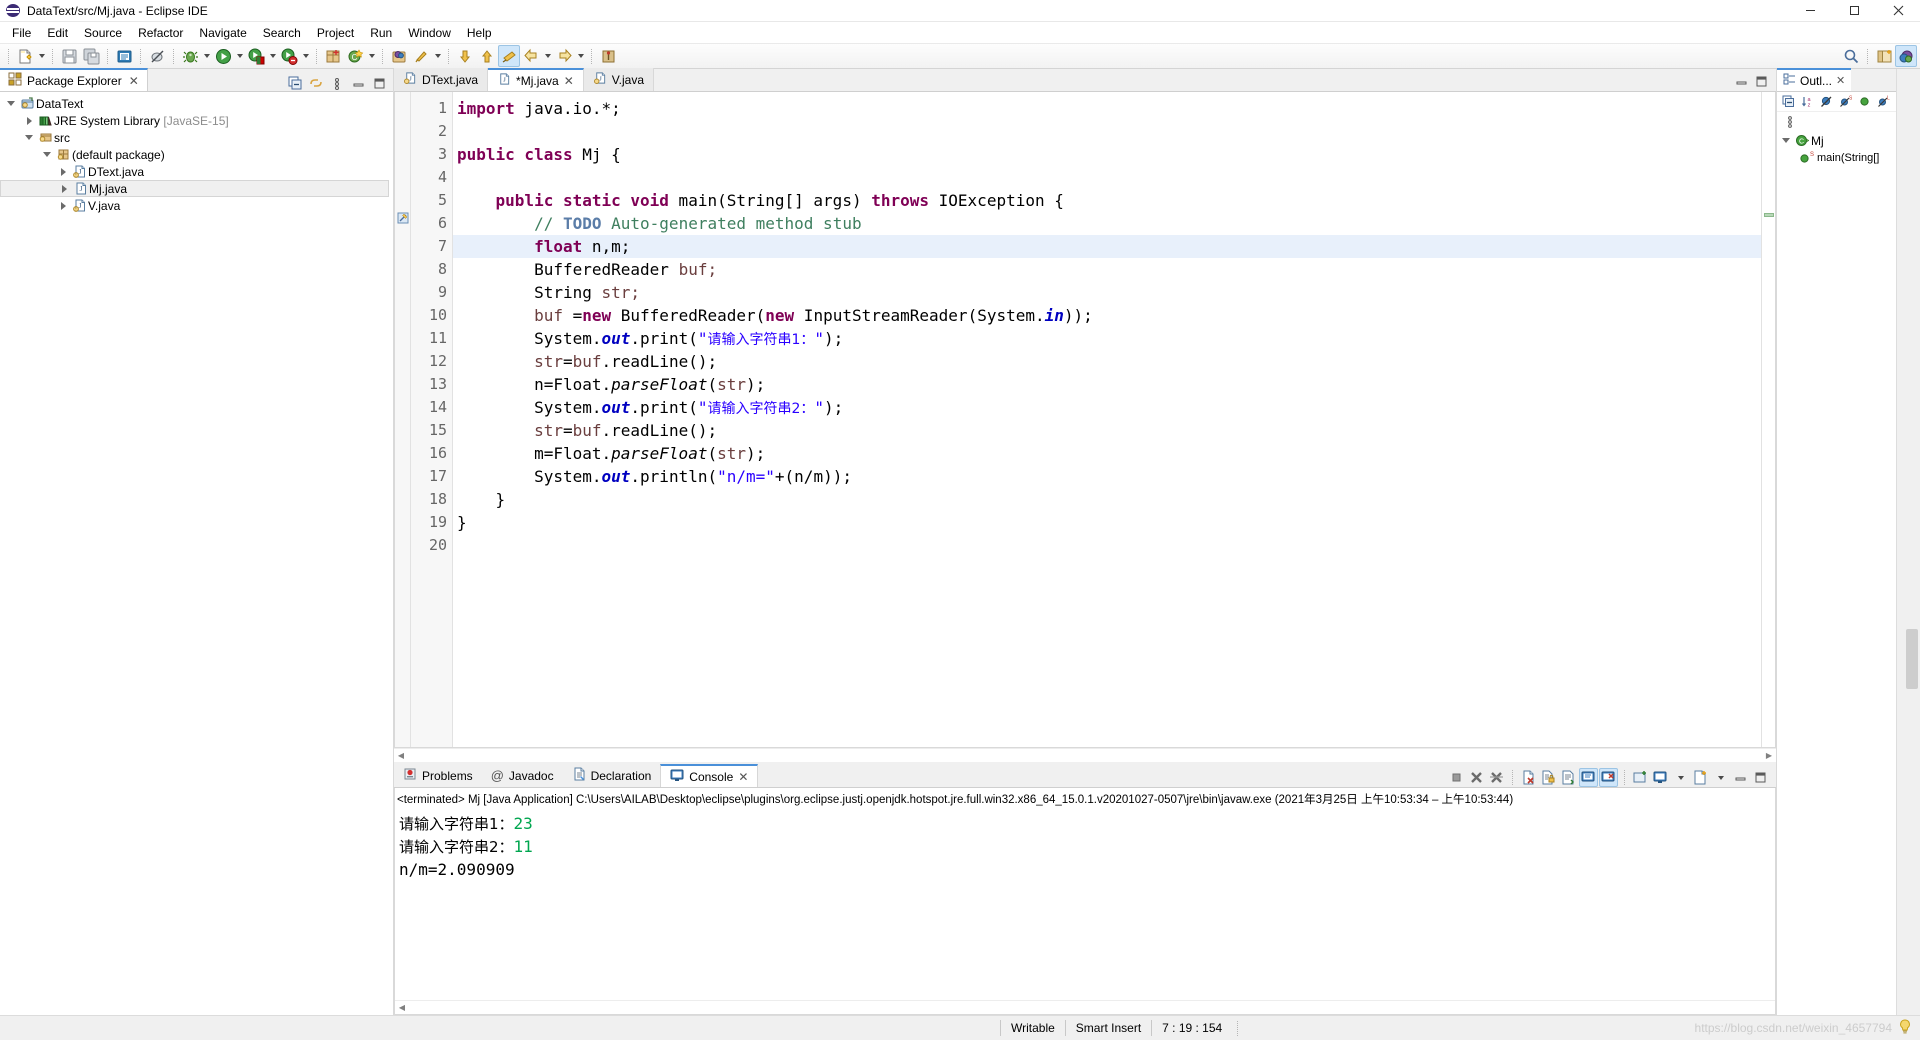 The width and height of the screenshot is (1920, 1040). Describe the element at coordinates (190, 56) in the screenshot. I see `debug-icon` at that location.